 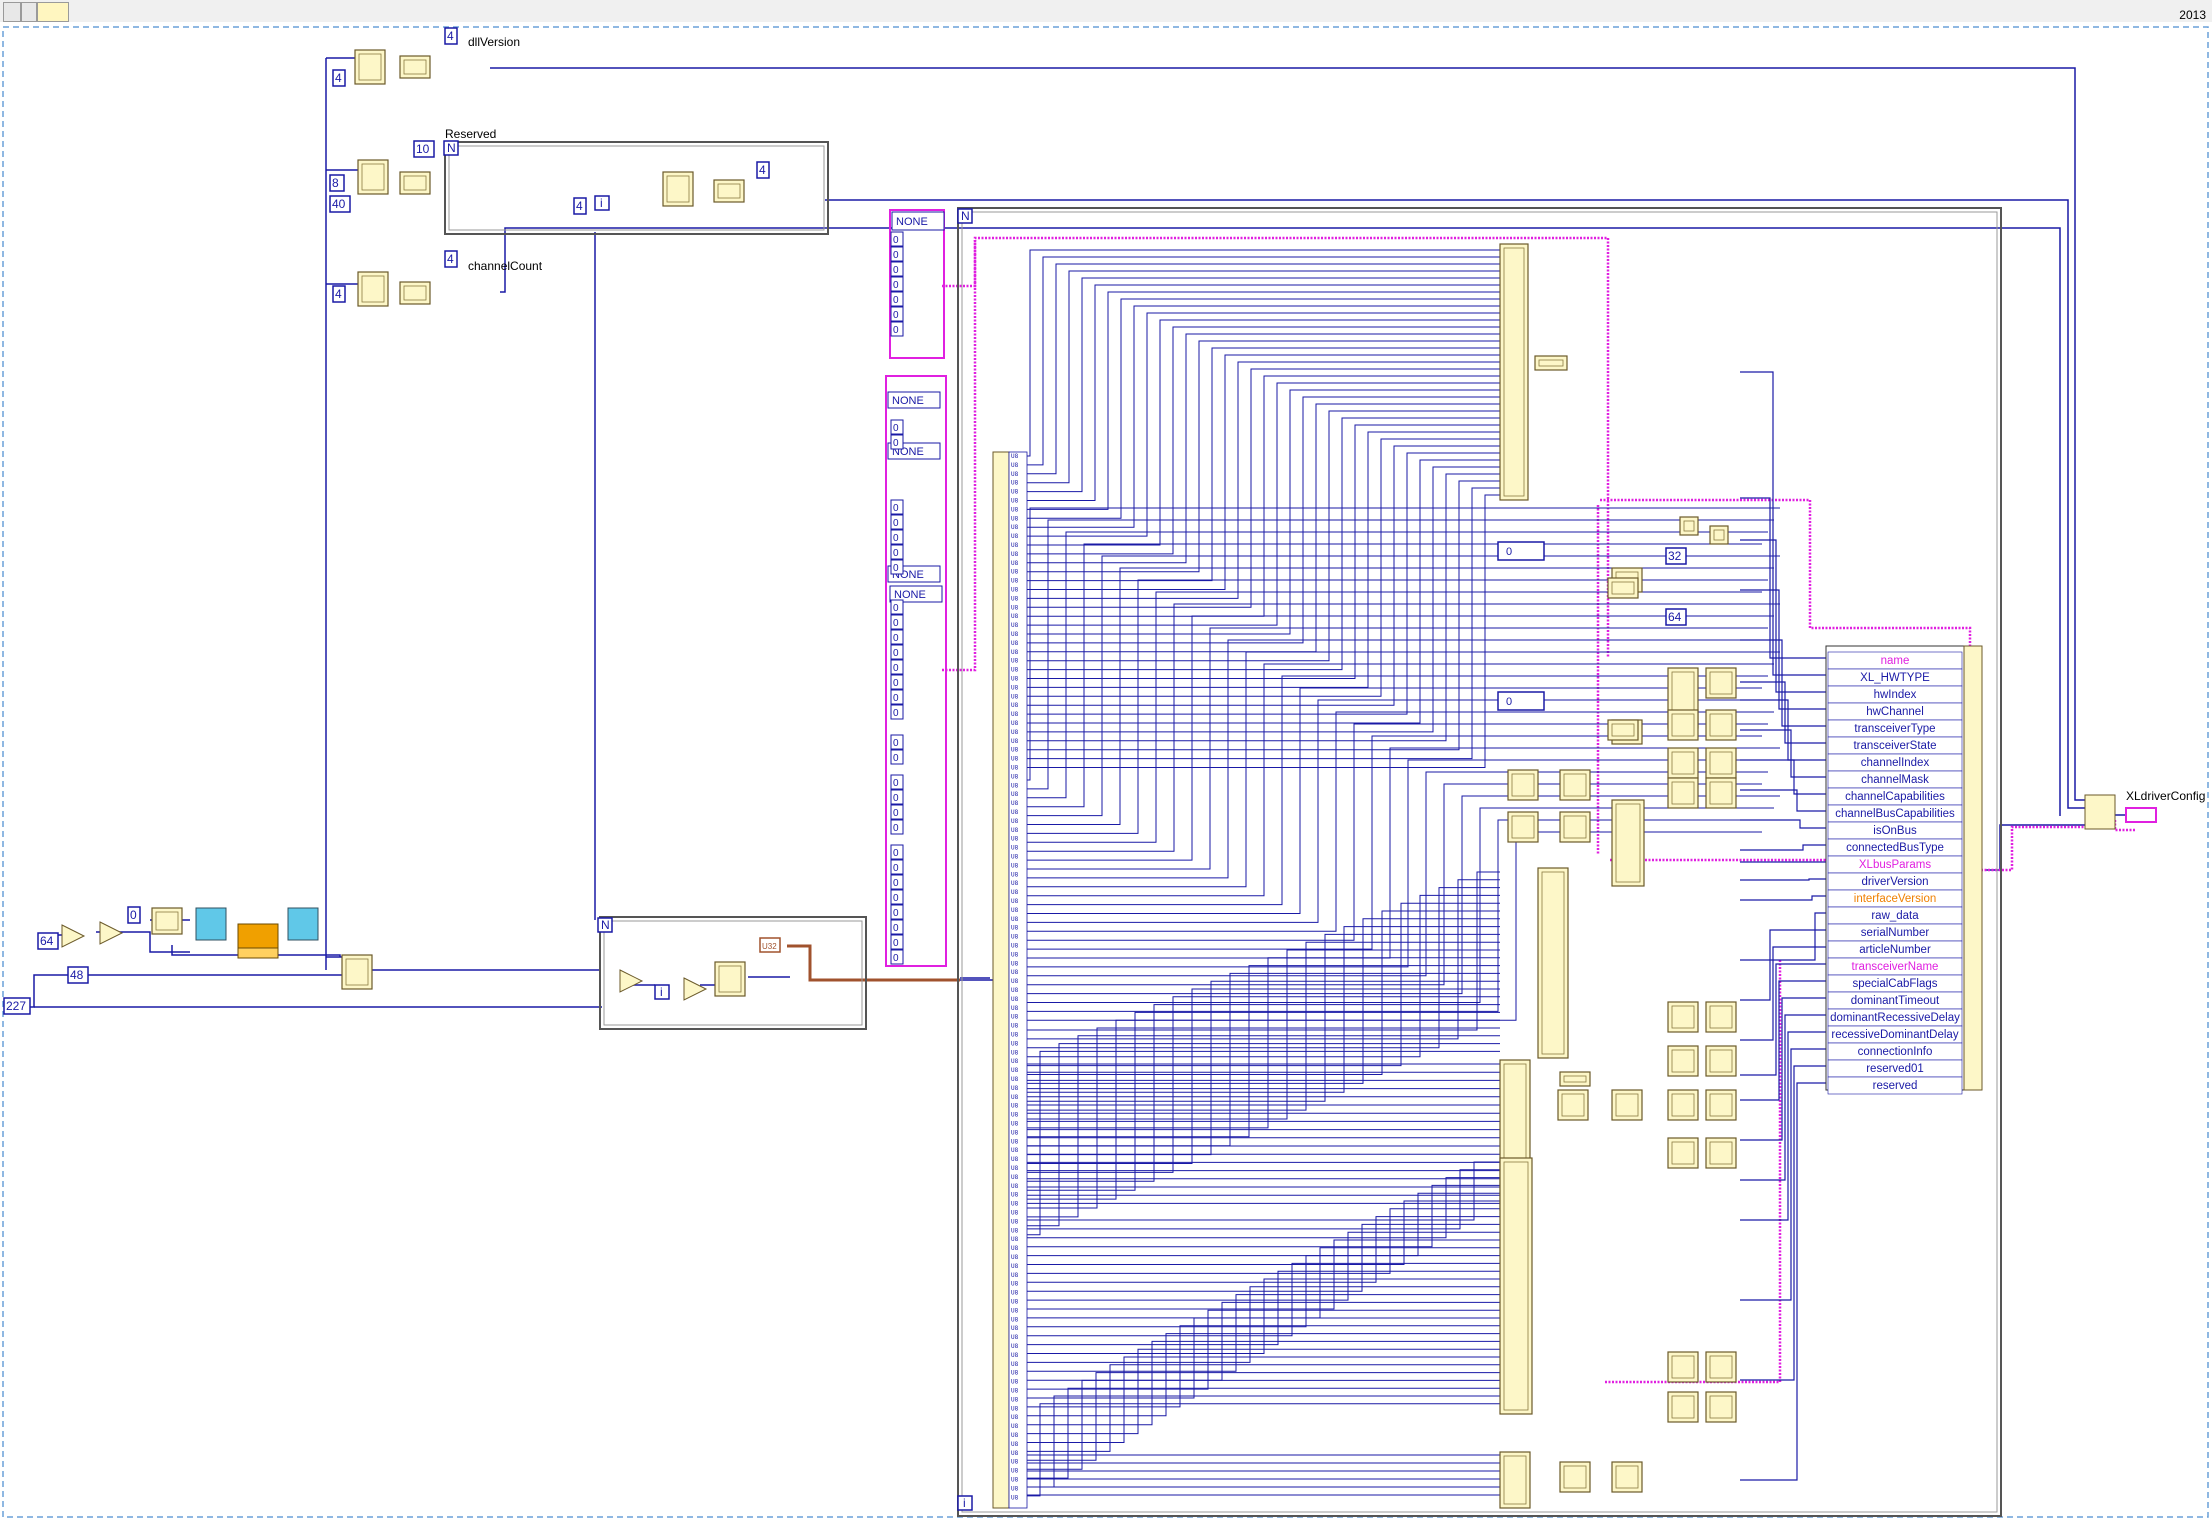 I want to click on cluster-field-connectionInfo: connectionInfo, so click(x=1895, y=1051).